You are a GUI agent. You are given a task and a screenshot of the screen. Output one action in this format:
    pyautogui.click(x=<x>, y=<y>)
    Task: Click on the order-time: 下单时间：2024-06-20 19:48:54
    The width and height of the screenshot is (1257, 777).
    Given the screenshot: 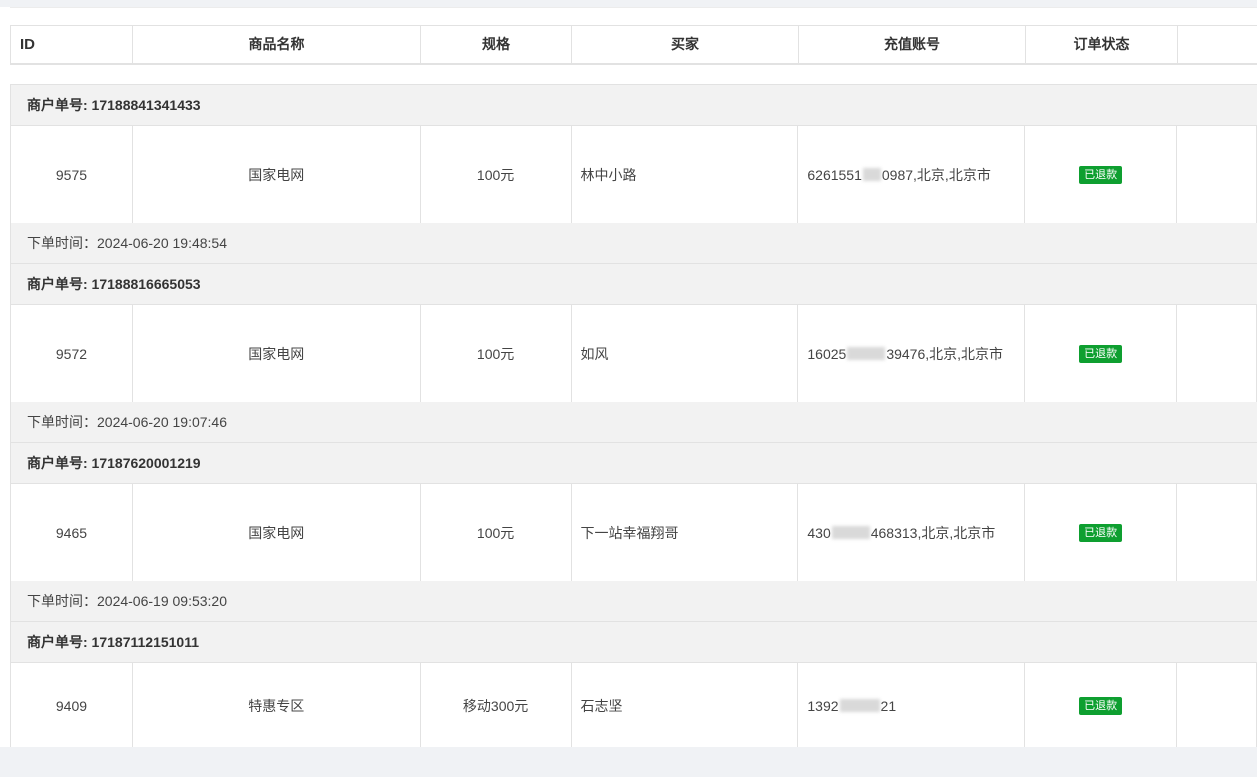 What is the action you would take?
    pyautogui.click(x=633, y=243)
    